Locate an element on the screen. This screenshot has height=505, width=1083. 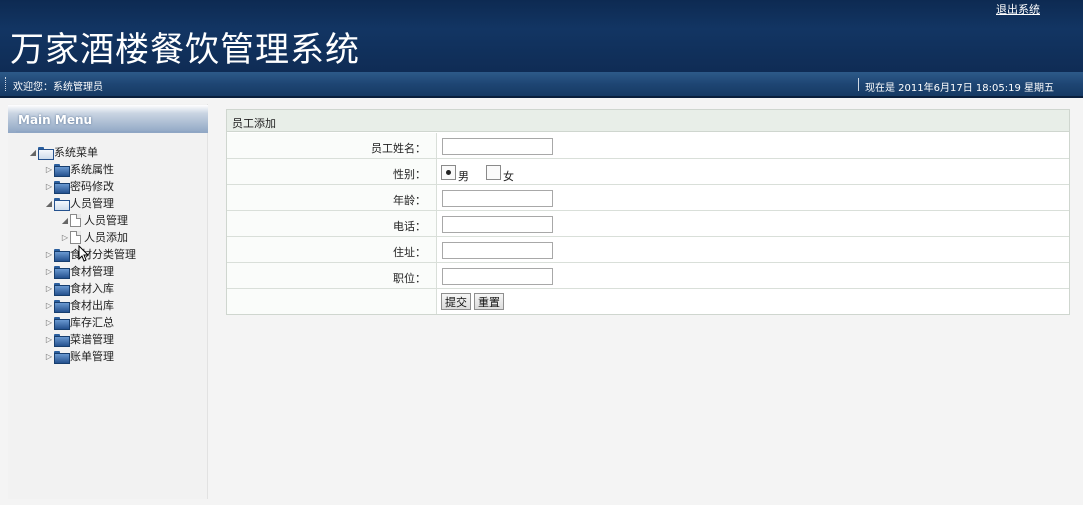
submit-button: 提交 is located at coordinates (456, 301).